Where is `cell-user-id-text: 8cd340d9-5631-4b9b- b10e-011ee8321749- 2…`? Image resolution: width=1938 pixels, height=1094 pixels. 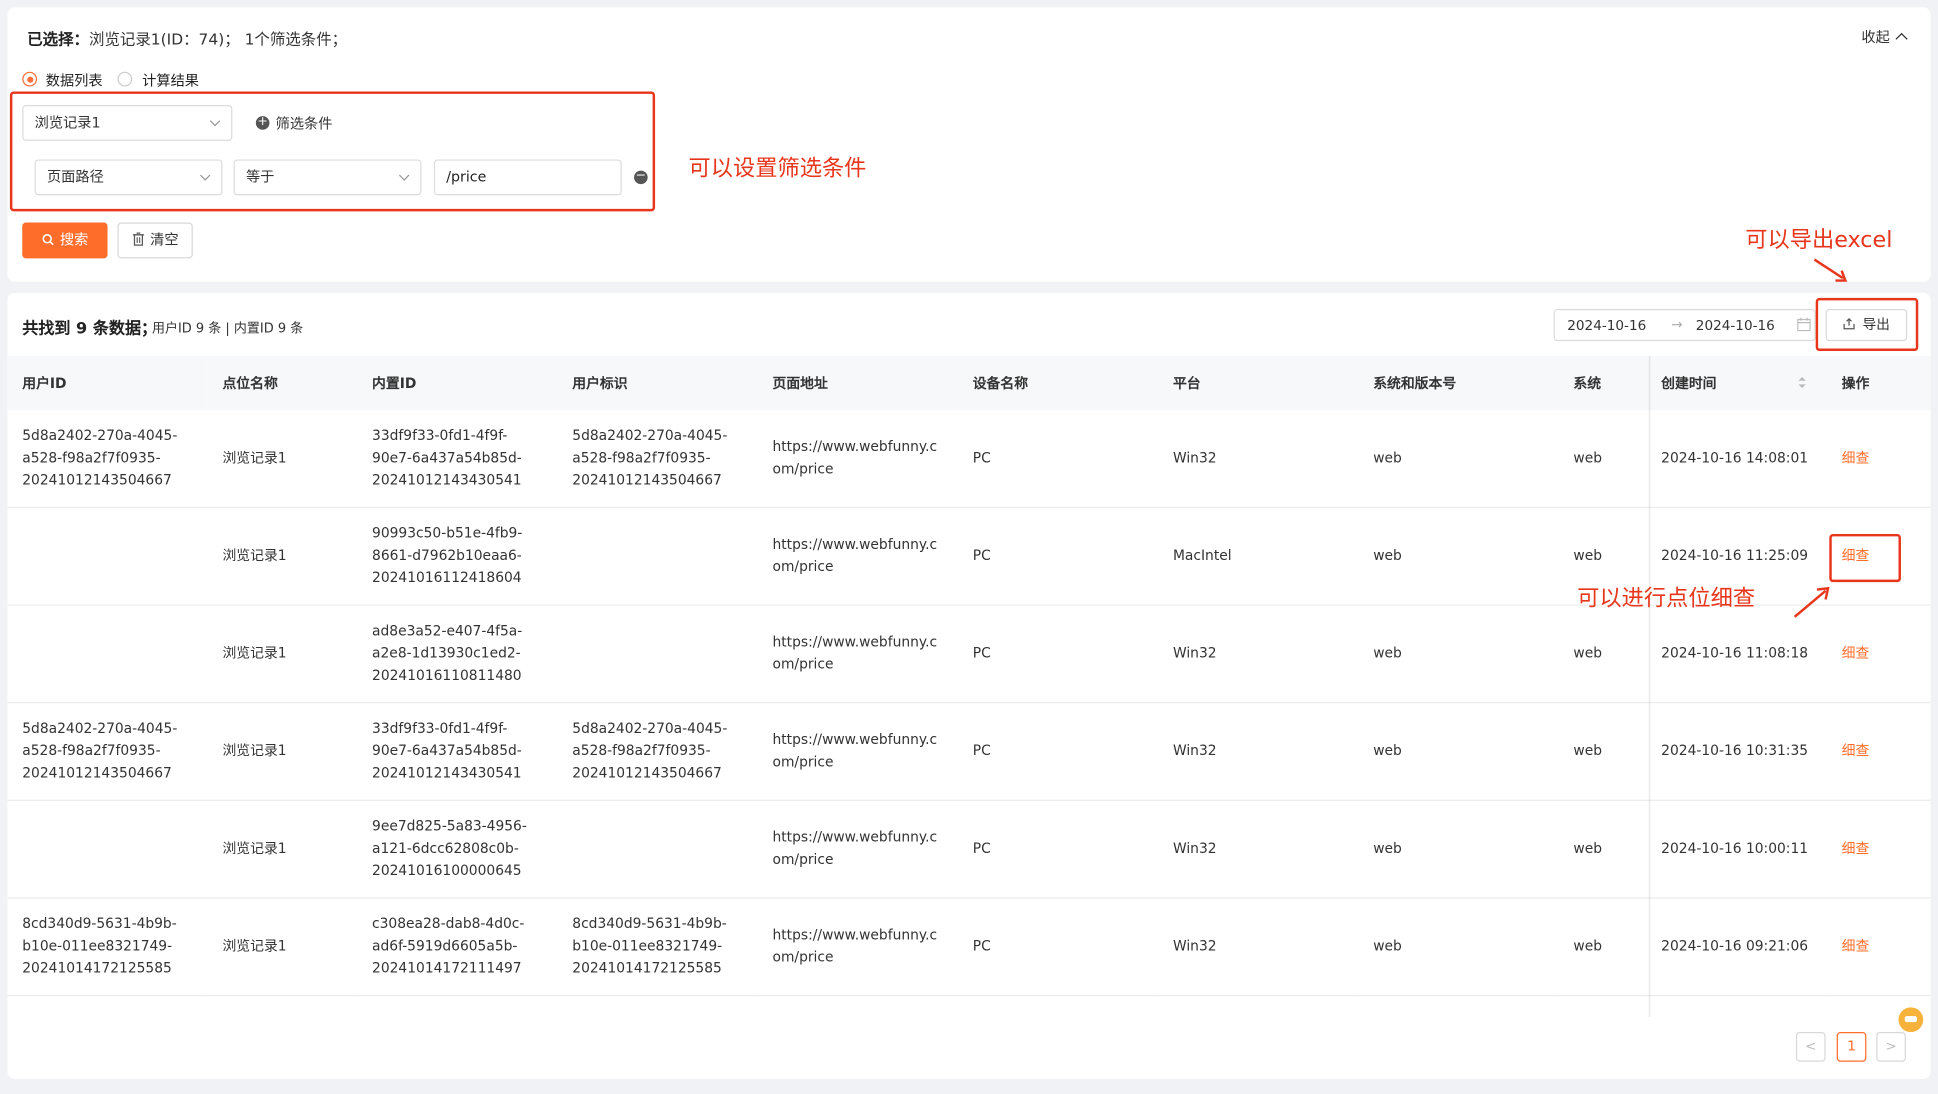 cell-user-id-text: 8cd340d9-5631-4b9b- b10e-011ee8321749- 2… is located at coordinates (99, 946).